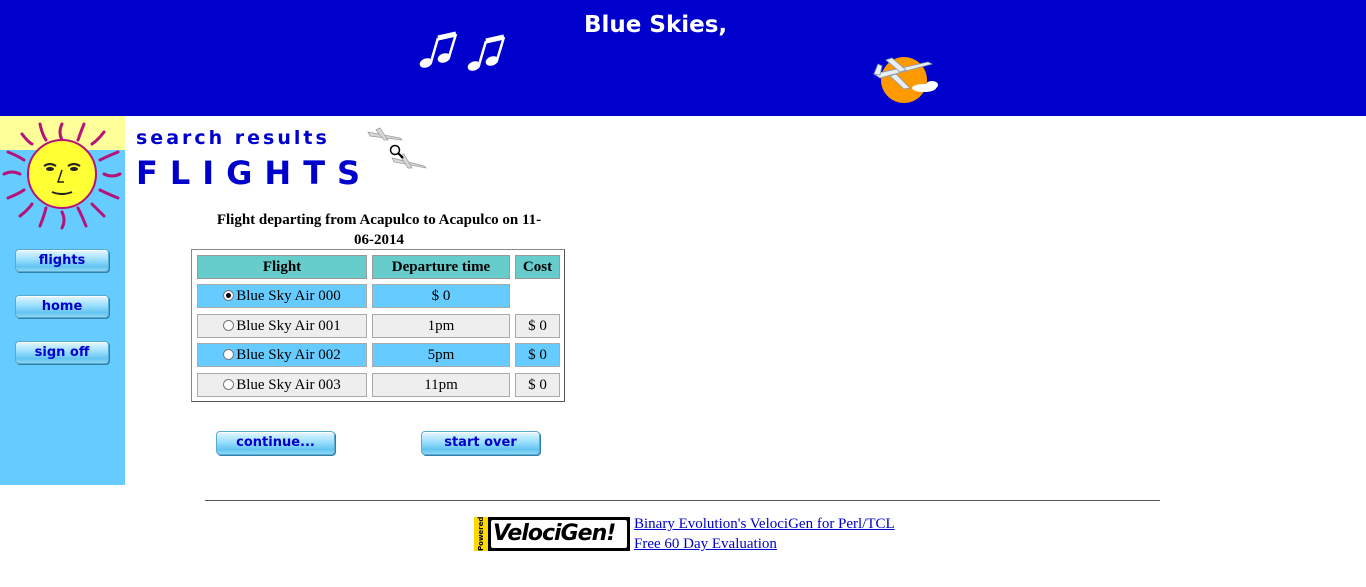  What do you see at coordinates (486, 534) in the screenshot?
I see `powered-by-label: Powered By` at bounding box center [486, 534].